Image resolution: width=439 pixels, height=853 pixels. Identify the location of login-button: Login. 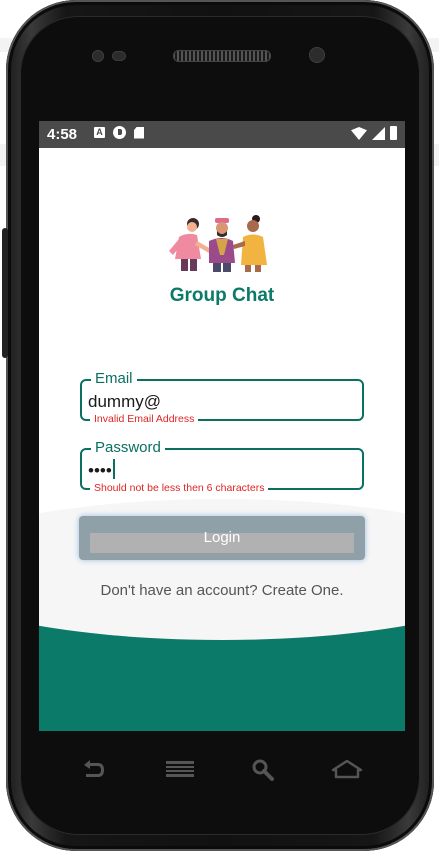
(222, 538).